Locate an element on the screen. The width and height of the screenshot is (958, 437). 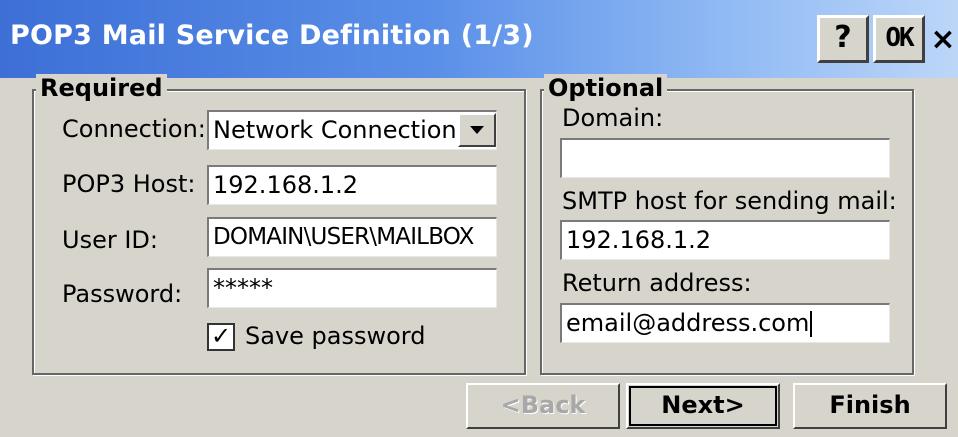
ok-button: OK is located at coordinates (899, 39).